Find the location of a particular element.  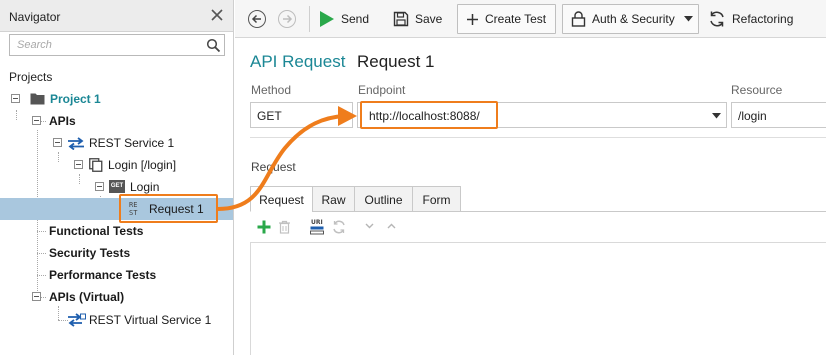

rest-request-icon: RE ST is located at coordinates (136, 209).